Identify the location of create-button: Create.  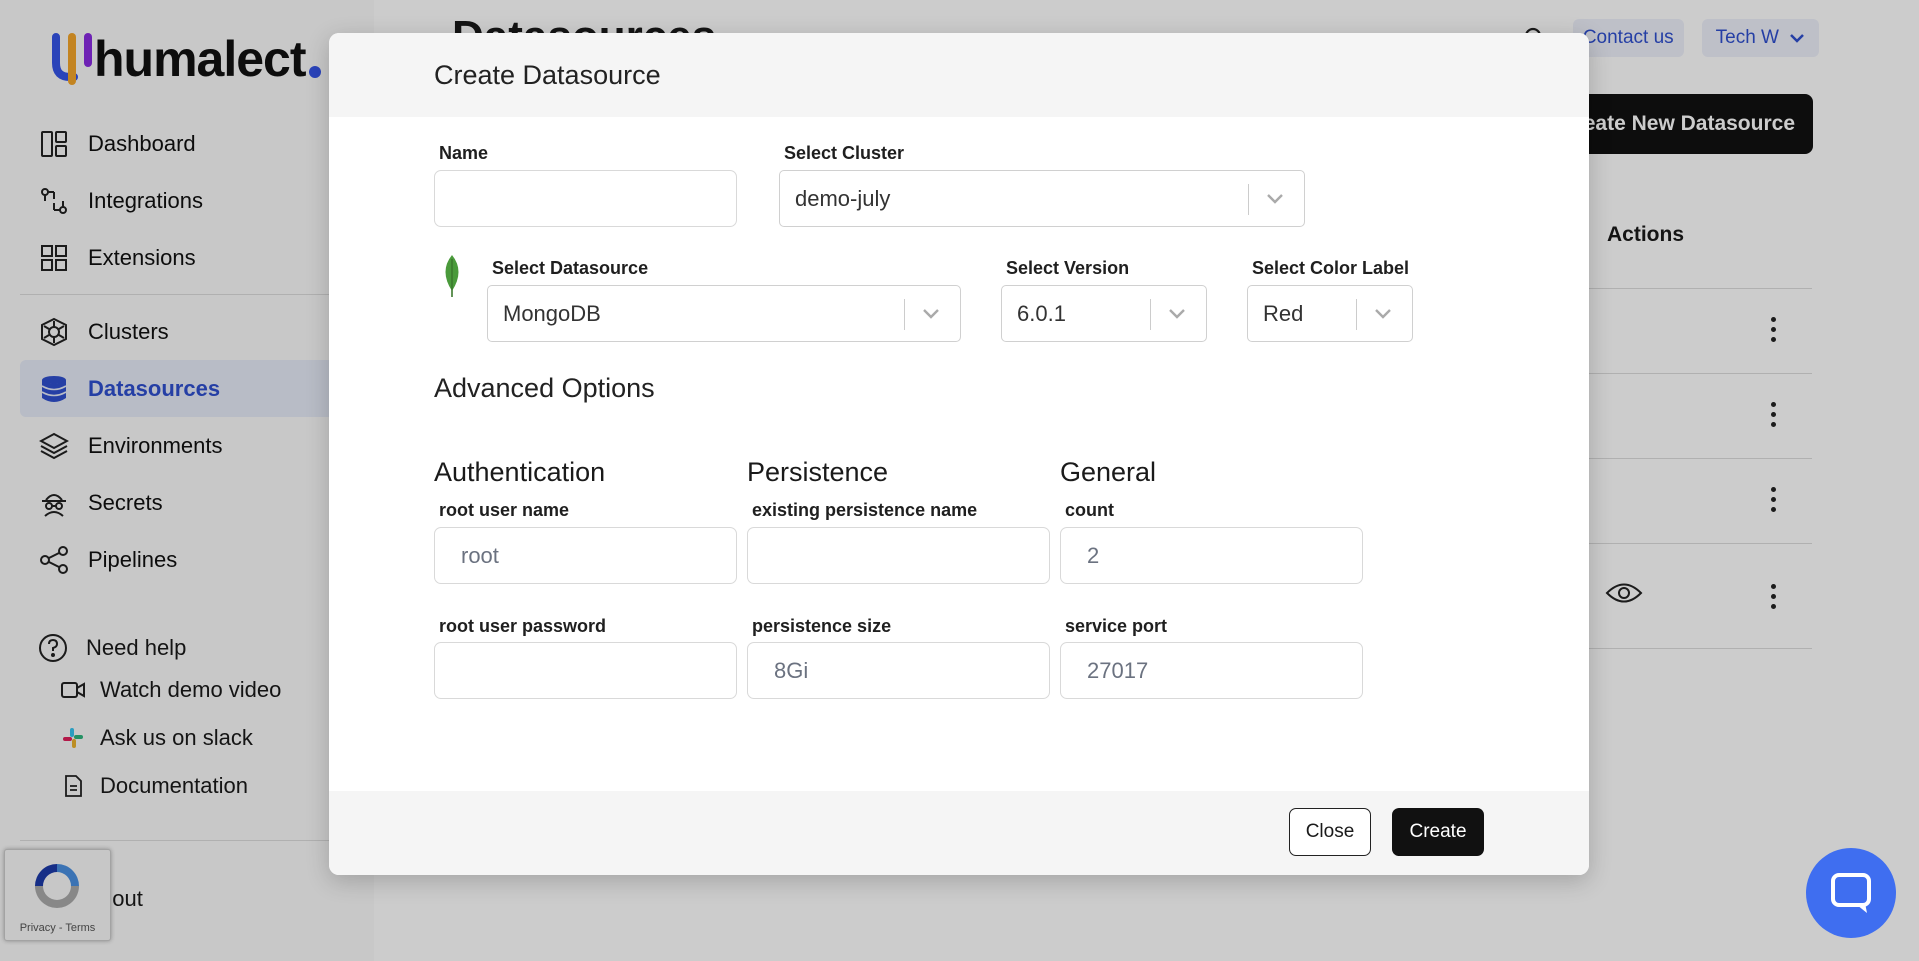
(1438, 832).